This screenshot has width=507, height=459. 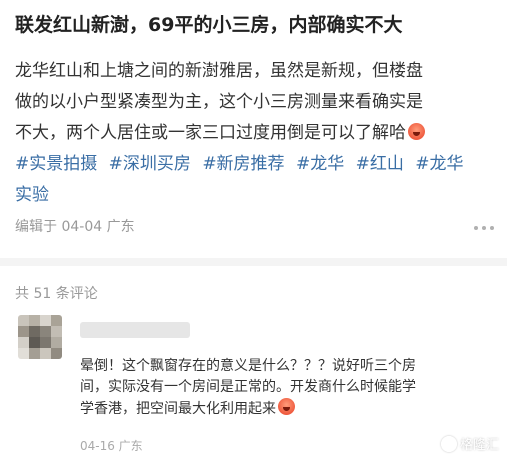 What do you see at coordinates (219, 71) in the screenshot?
I see `post-body-line: 龙华红山和上塘之间的新澍雅居，虽然是新规，但楼盘` at bounding box center [219, 71].